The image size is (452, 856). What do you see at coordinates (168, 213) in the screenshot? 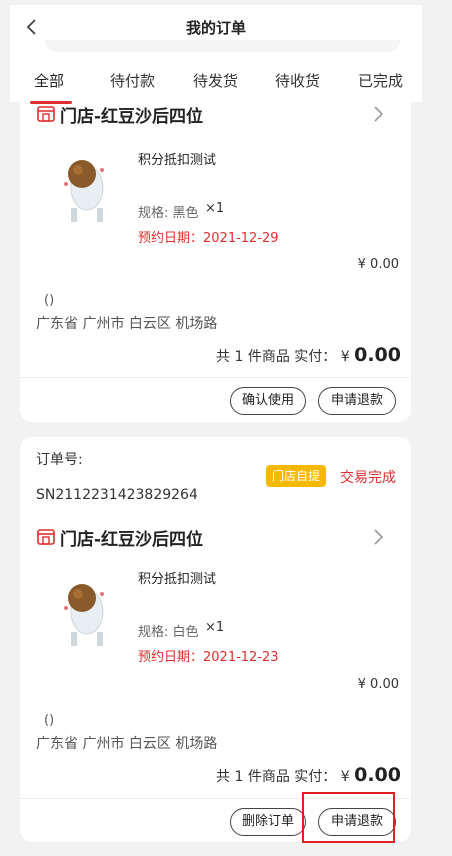
I see `product-spec: 规格: 黑色` at bounding box center [168, 213].